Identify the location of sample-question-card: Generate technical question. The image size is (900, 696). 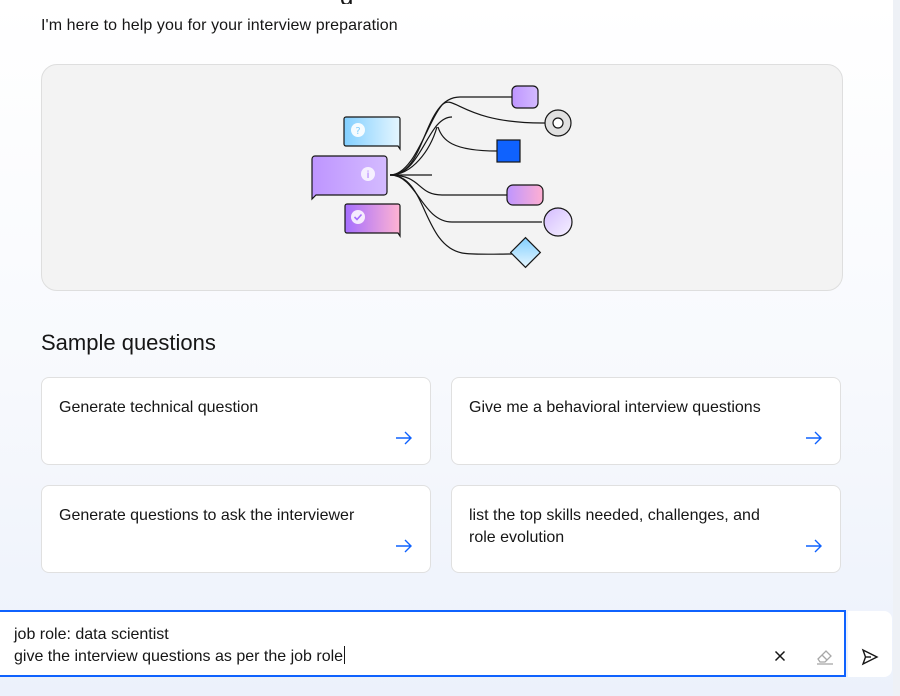
(236, 421).